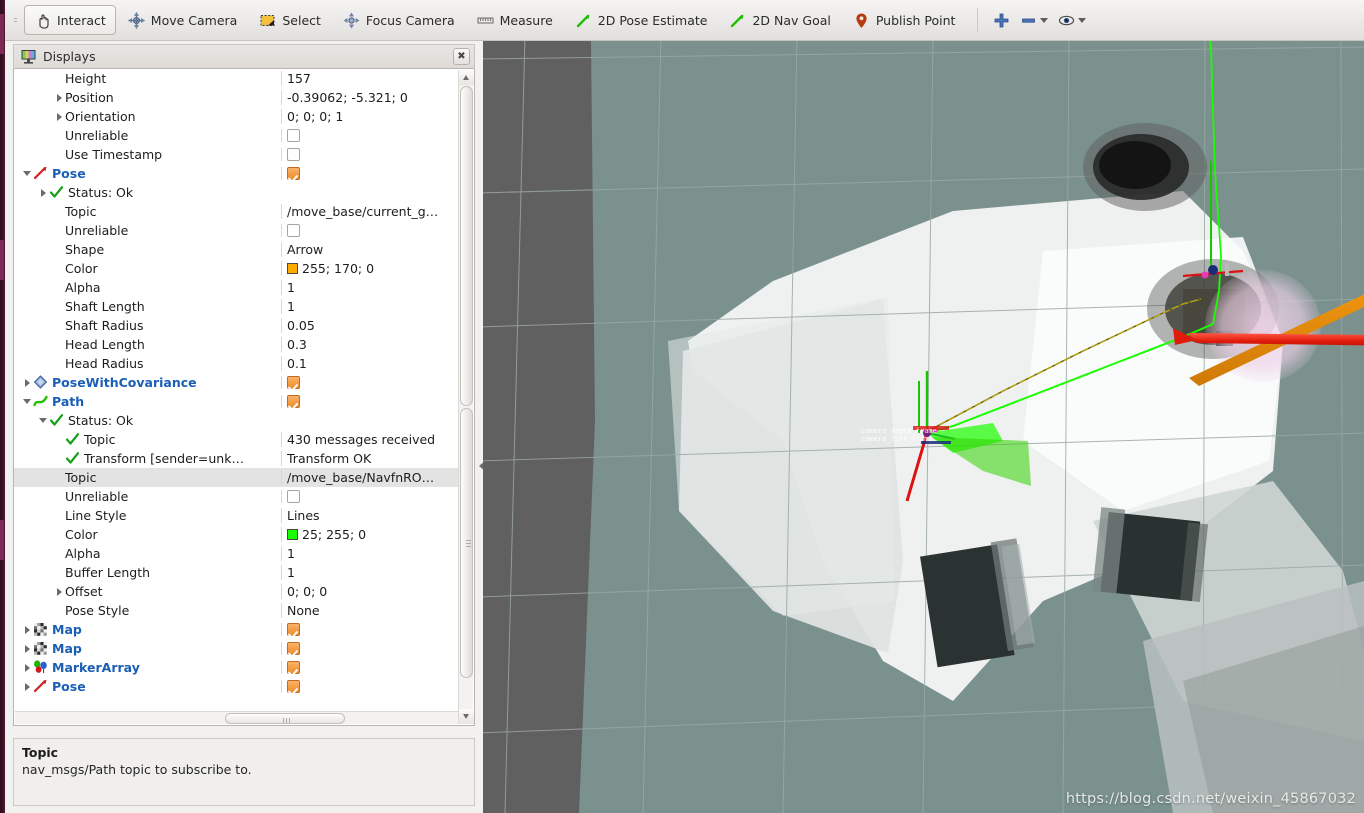  Describe the element at coordinates (370, 458) in the screenshot. I see `tree-row-value-cell: Transform OK` at that location.